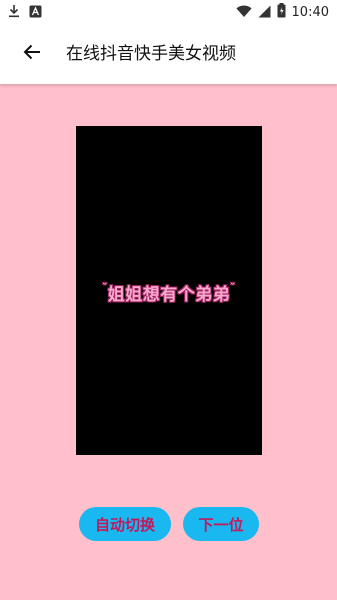  What do you see at coordinates (233, 285) in the screenshot?
I see `caption-decoration-right: ᵕ` at bounding box center [233, 285].